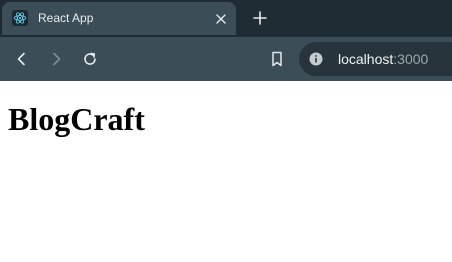 Image resolution: width=452 pixels, height=262 pixels. I want to click on close-tab-icon, so click(221, 19).